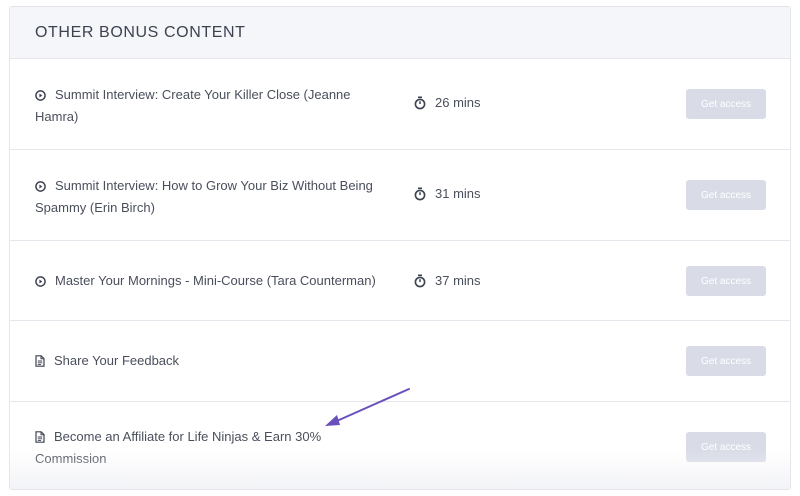 Image resolution: width=800 pixels, height=496 pixels. What do you see at coordinates (140, 32) in the screenshot?
I see `section-title: OTHER BONUS CONTENT` at bounding box center [140, 32].